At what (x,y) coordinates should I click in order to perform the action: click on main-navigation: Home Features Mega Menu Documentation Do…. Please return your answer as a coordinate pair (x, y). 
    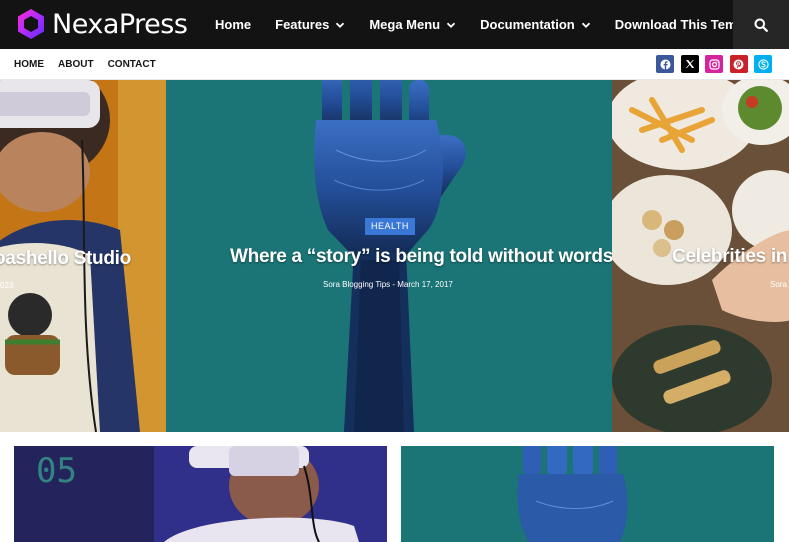
    Looking at the image, I should click on (502, 24).